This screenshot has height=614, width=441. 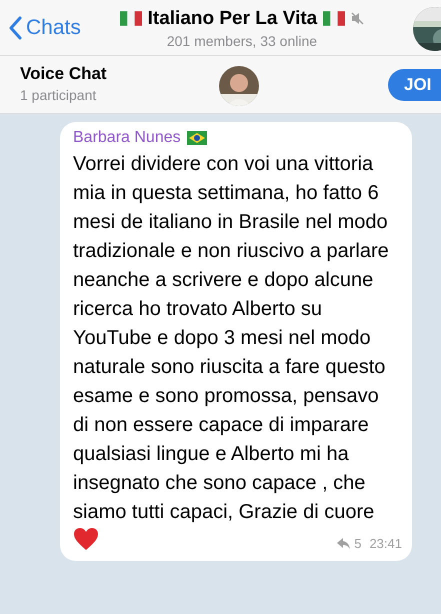 What do you see at coordinates (343, 543) in the screenshot?
I see `forward-icon` at bounding box center [343, 543].